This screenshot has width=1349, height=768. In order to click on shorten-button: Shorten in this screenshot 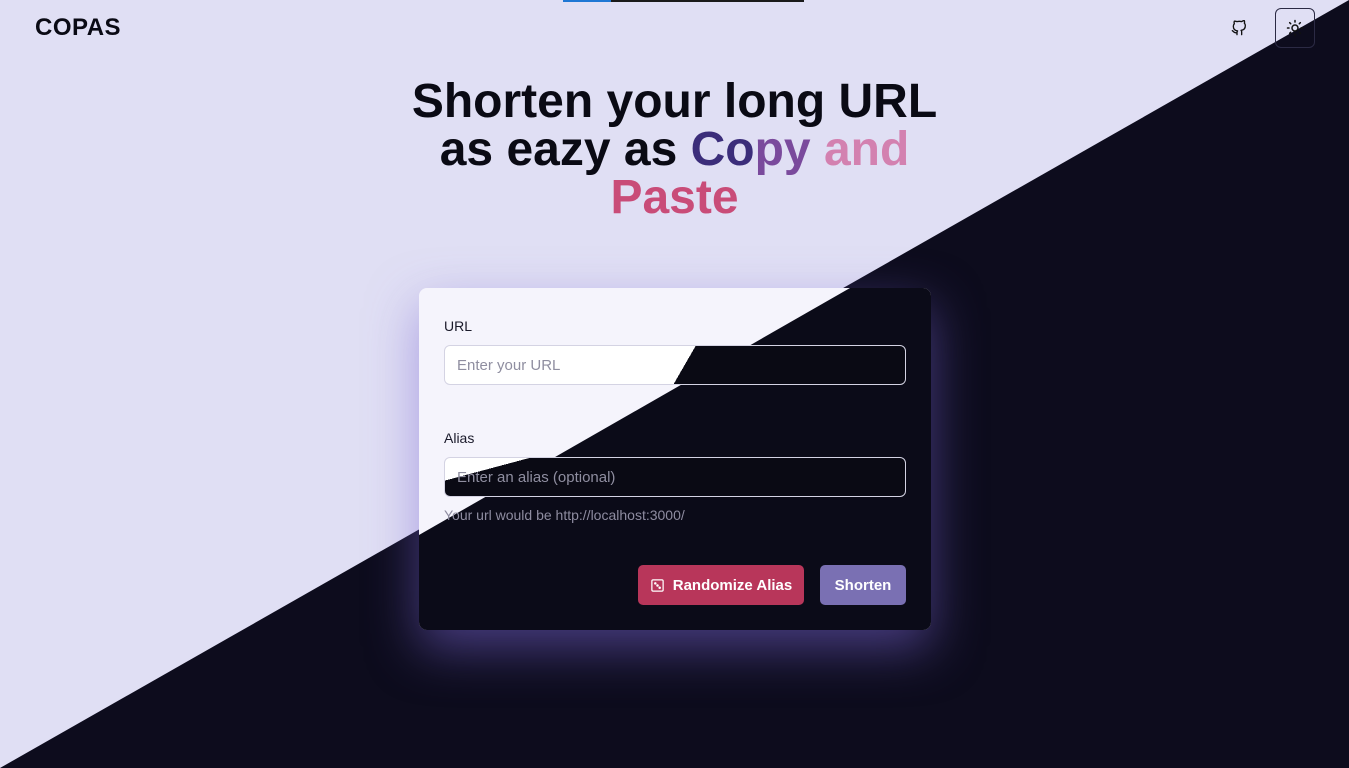, I will do `click(863, 585)`.